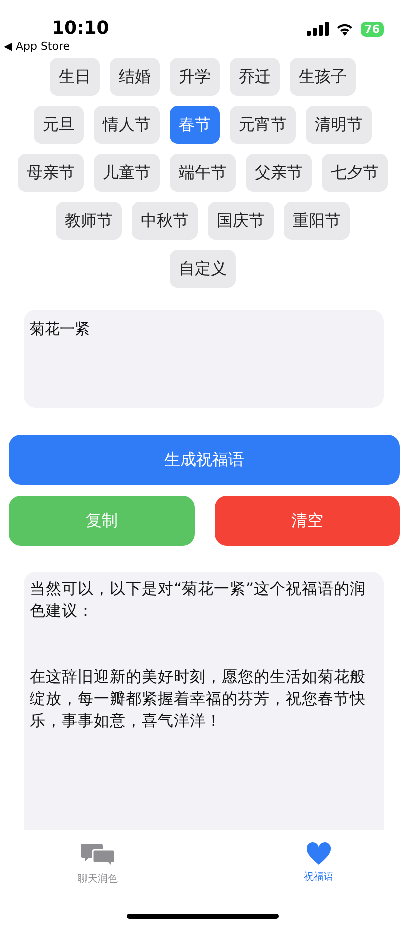 The width and height of the screenshot is (406, 939). What do you see at coordinates (307, 521) in the screenshot?
I see `clear-button: 清空` at bounding box center [307, 521].